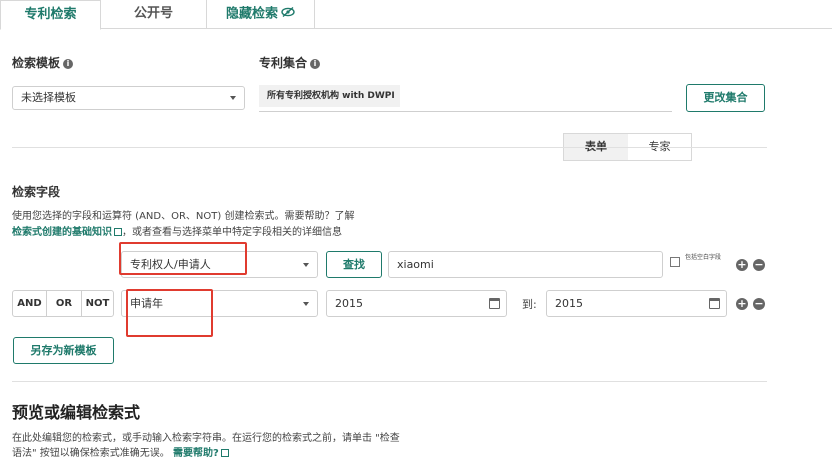 The width and height of the screenshot is (832, 460). I want to click on search-fields-description: 使用您选择的字段和运算符 (AND、OR、NOT) 创建检索式。需要帮助？了解, so click(183, 216).